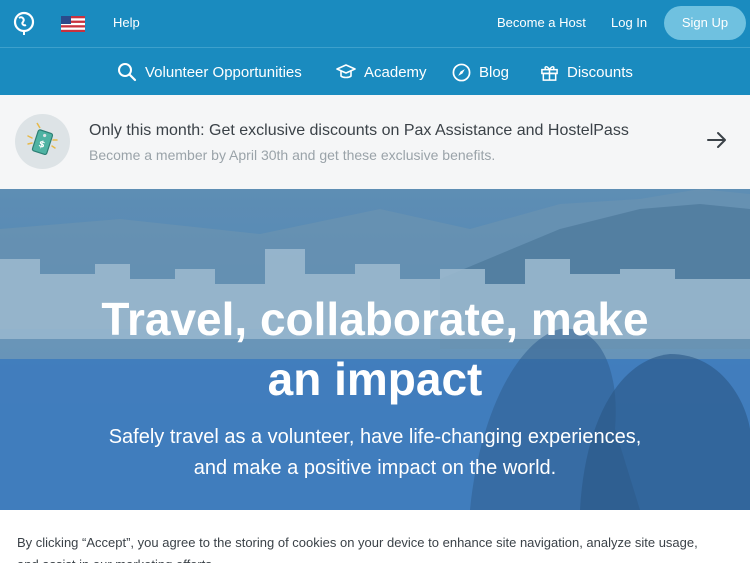 Image resolution: width=750 pixels, height=563 pixels. Describe the element at coordinates (494, 72) in the screenshot. I see `nav-item-label: Blog` at that location.